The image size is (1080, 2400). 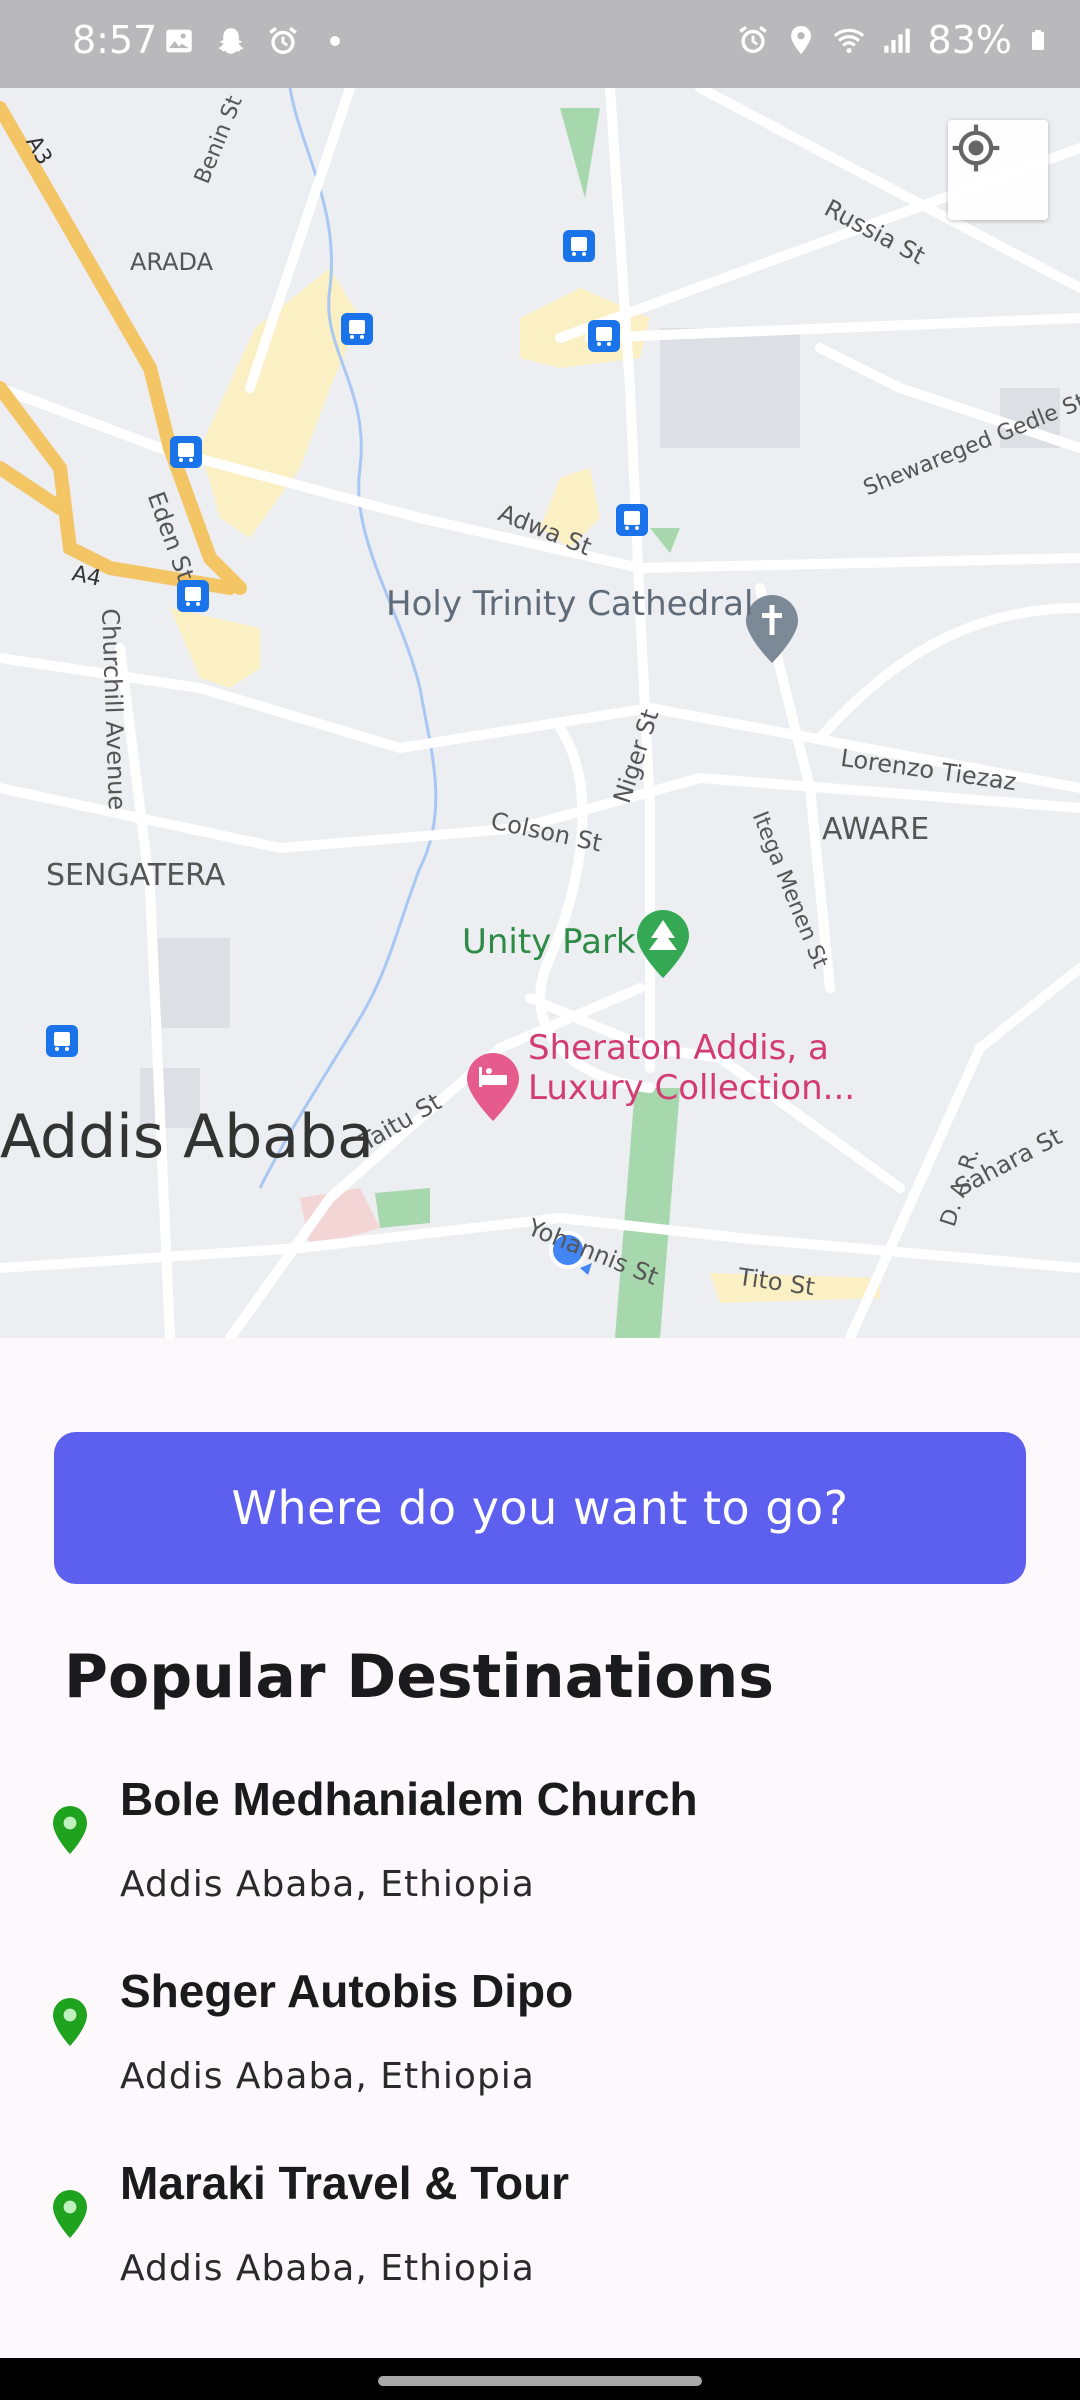 What do you see at coordinates (540, 1508) in the screenshot?
I see `where-to-button: Where do you want to go?` at bounding box center [540, 1508].